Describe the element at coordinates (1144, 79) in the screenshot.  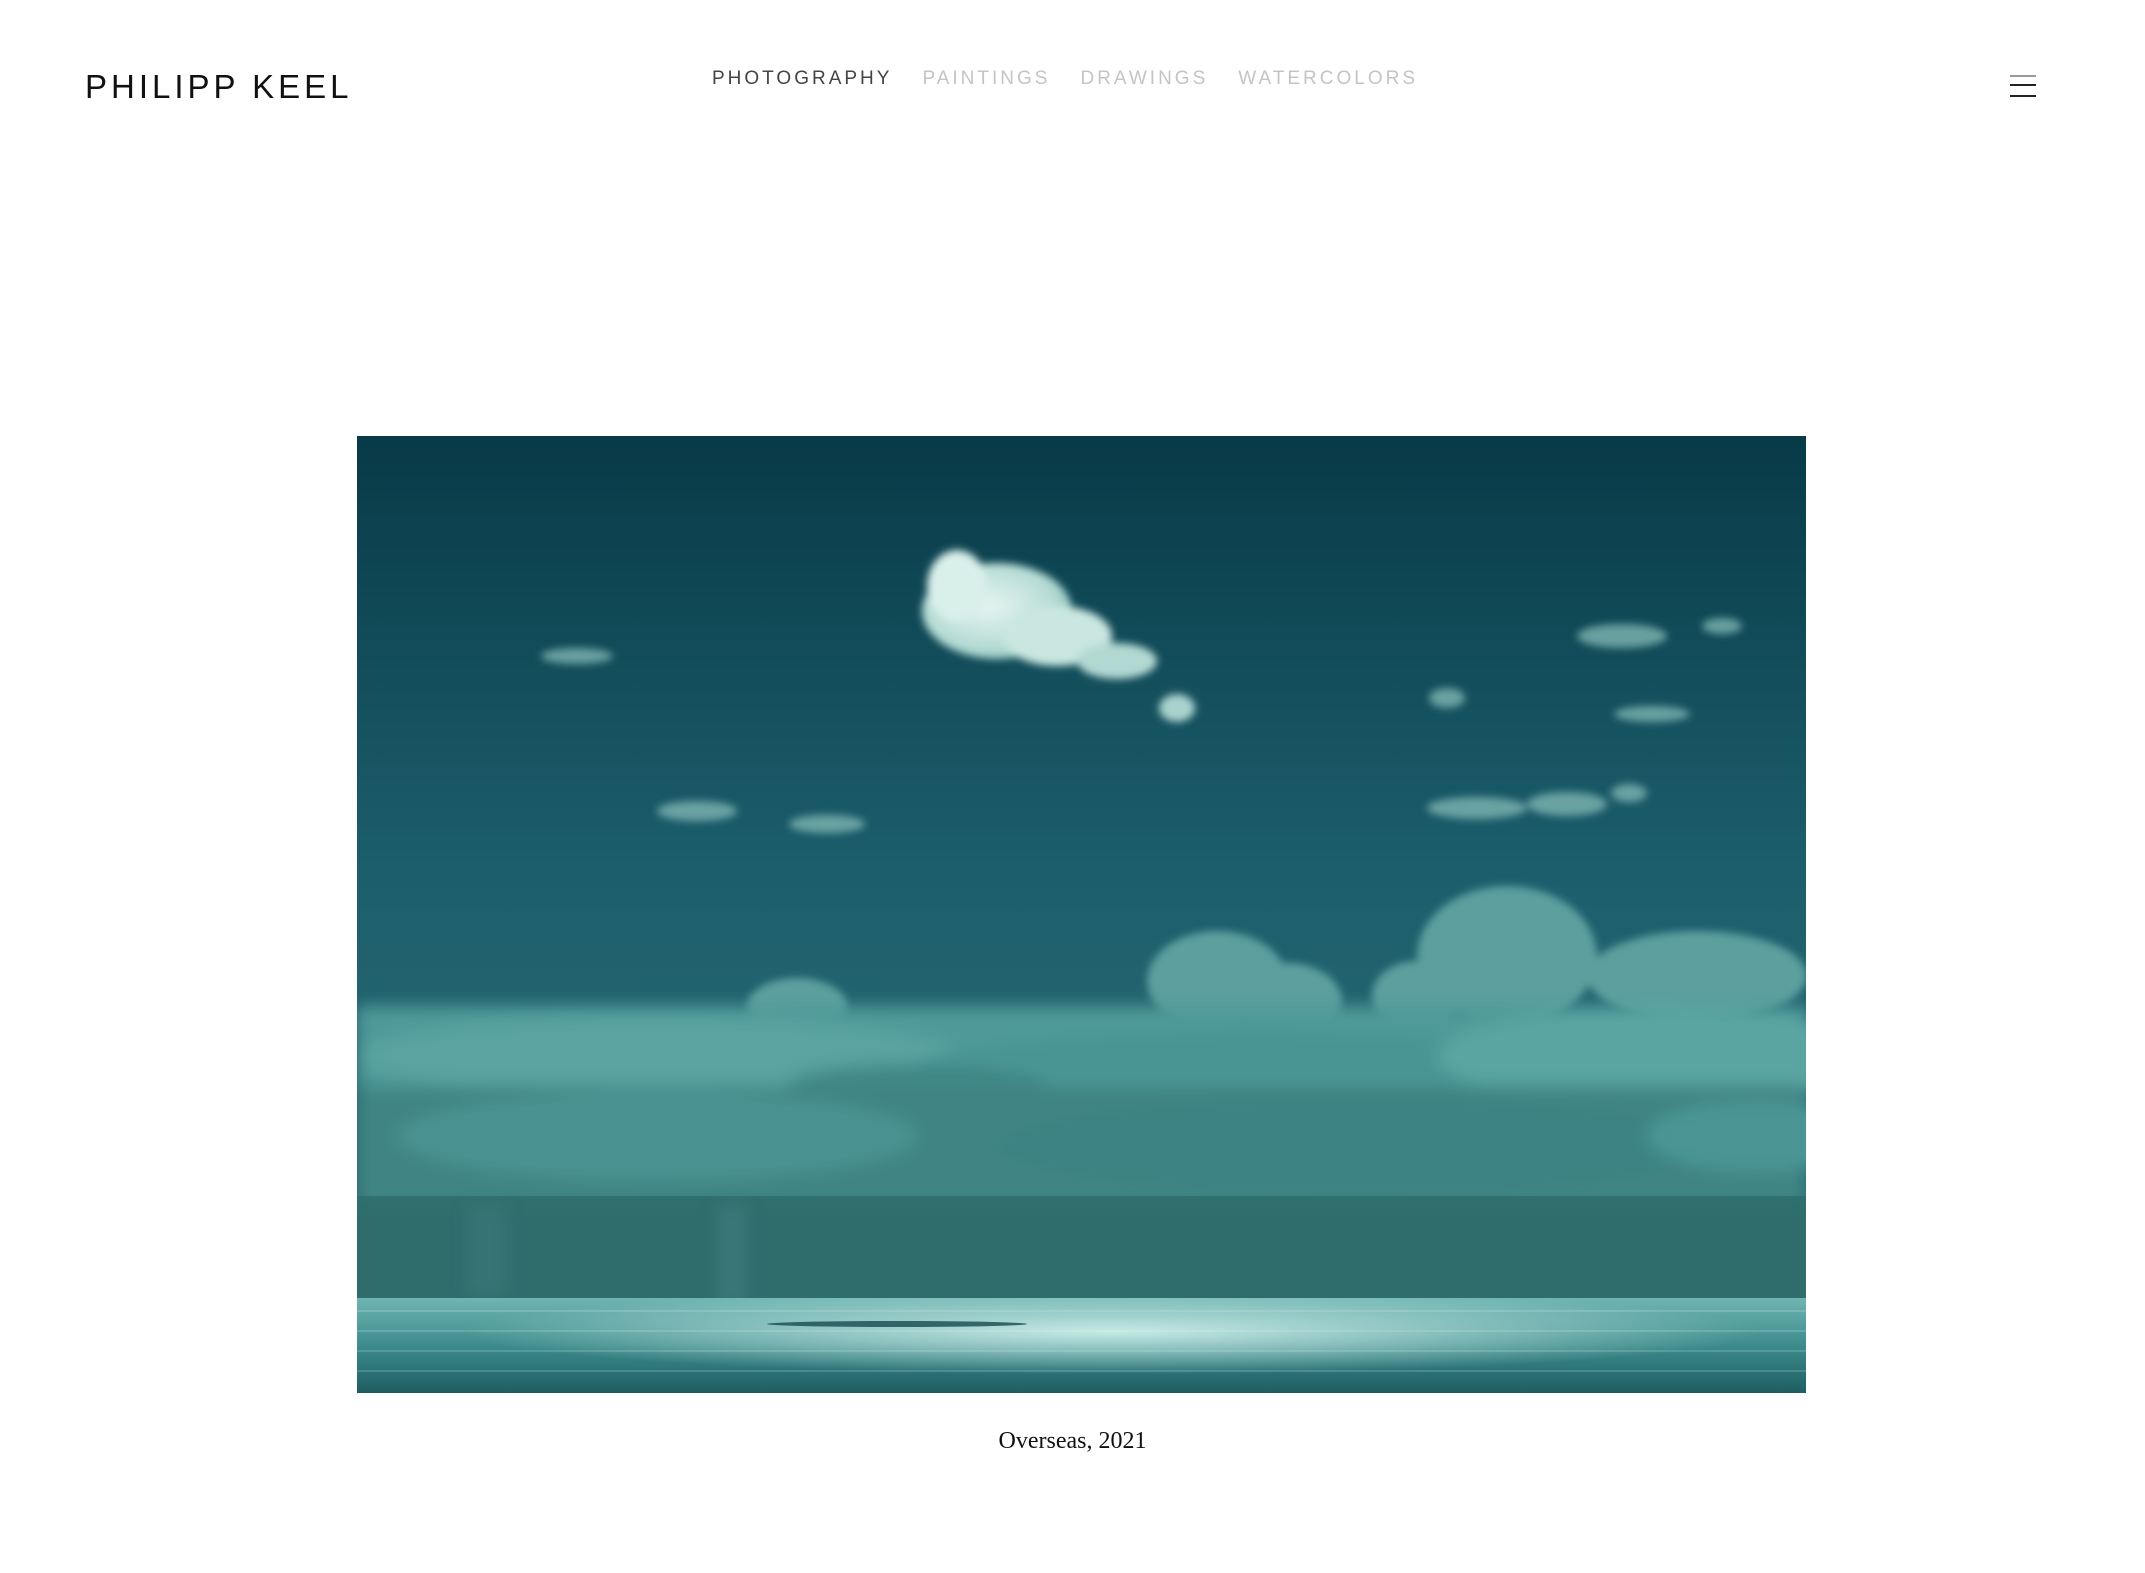
I see `nav-item-drawings: DRAWINGS` at that location.